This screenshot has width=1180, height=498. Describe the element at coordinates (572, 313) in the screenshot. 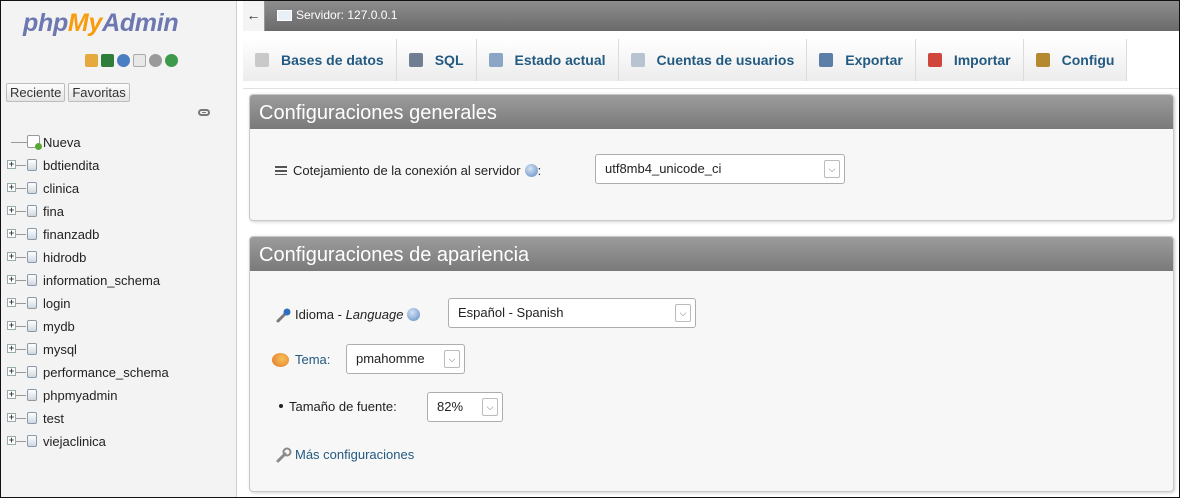

I see `language-select: Español - Spanish ⌵` at that location.